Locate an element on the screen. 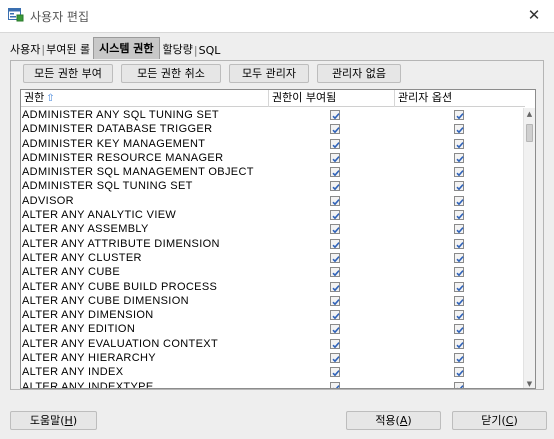 Image resolution: width=554 pixels, height=439 pixels. table-row: ADMINISTER RESOURCE MANAGER is located at coordinates (273, 158).